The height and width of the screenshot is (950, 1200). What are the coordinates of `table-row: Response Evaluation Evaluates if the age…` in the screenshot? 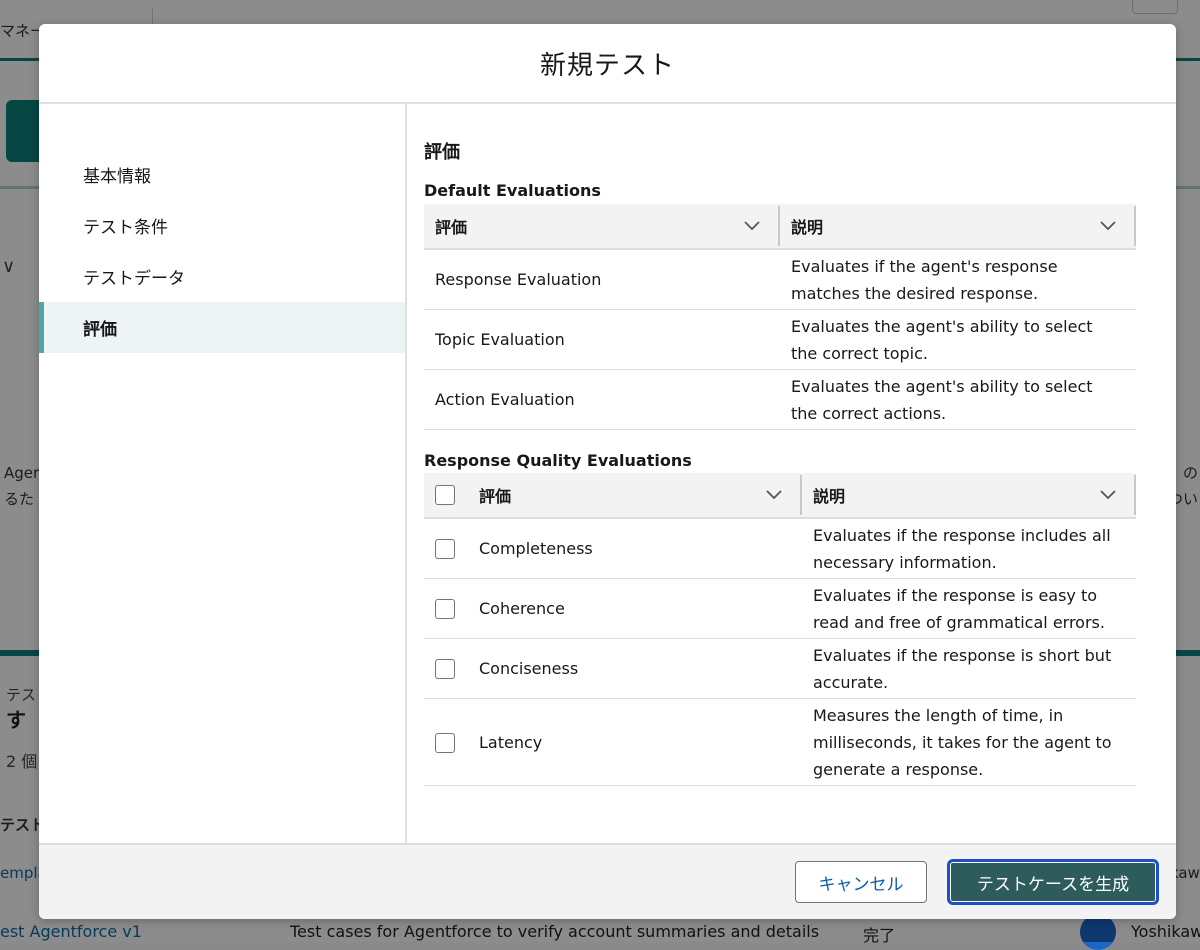 It's located at (780, 280).